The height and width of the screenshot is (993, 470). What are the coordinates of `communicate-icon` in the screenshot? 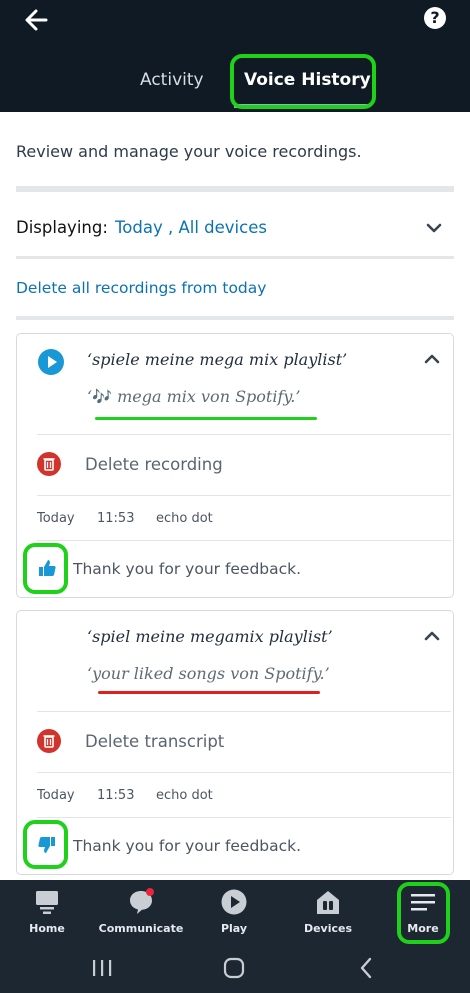 It's located at (142, 901).